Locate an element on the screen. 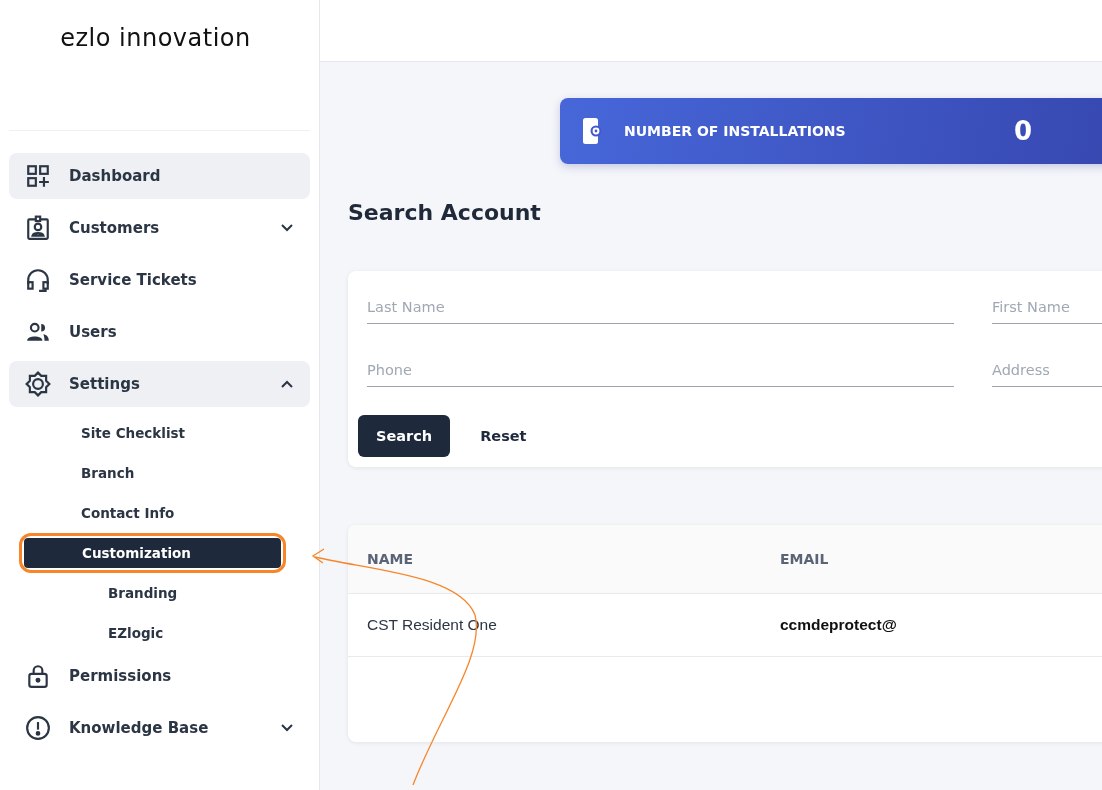 This screenshot has height=790, width=1102. sidebar-item: Settings is located at coordinates (159, 384).